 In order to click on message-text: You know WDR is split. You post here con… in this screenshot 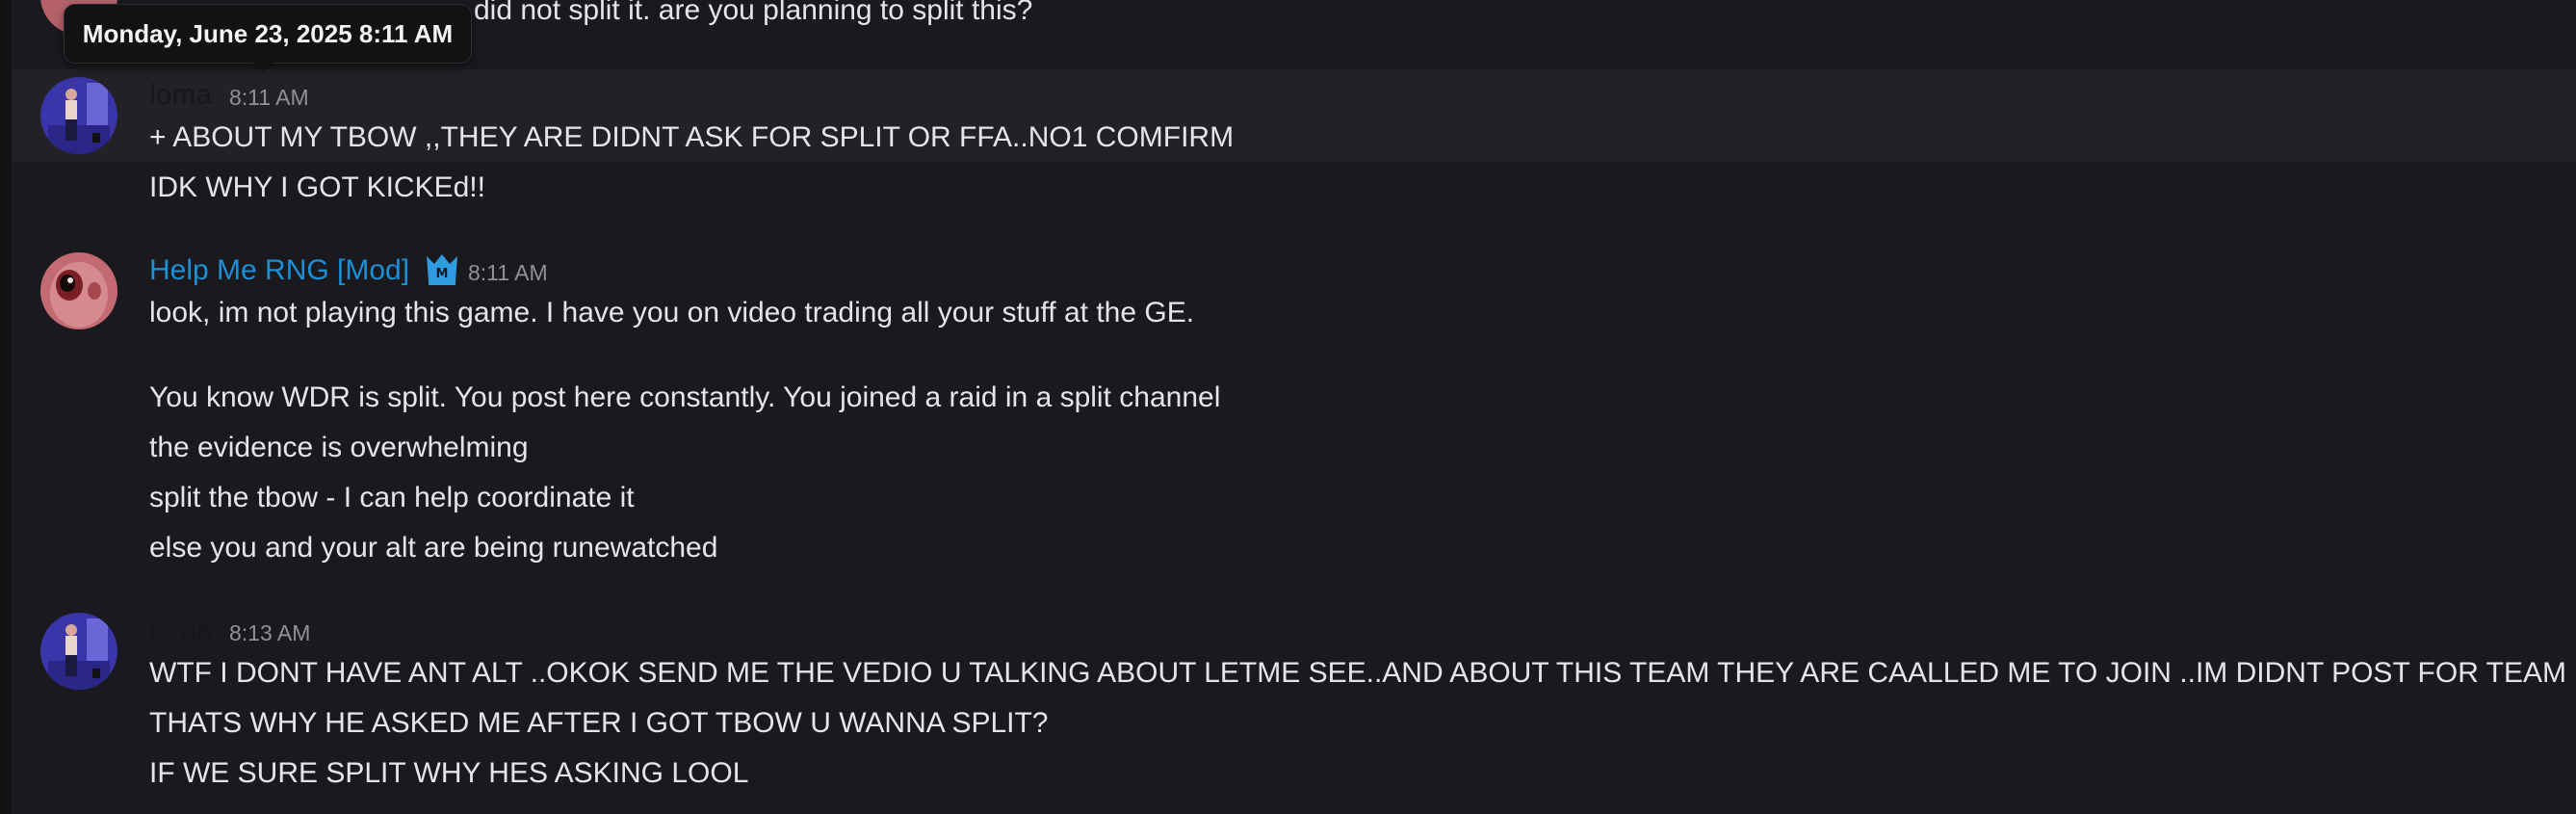, I will do `click(685, 397)`.